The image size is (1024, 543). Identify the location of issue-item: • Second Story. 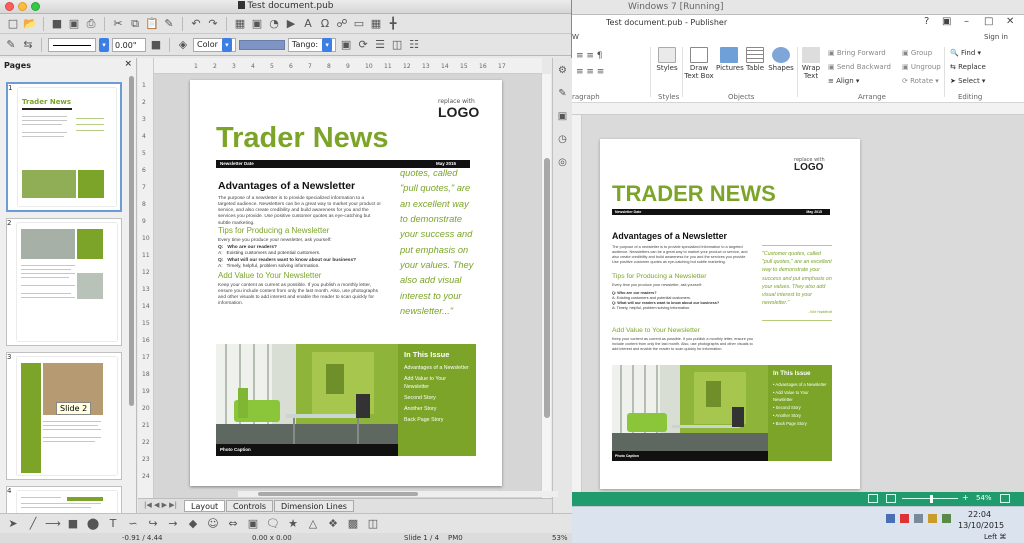
(800, 408).